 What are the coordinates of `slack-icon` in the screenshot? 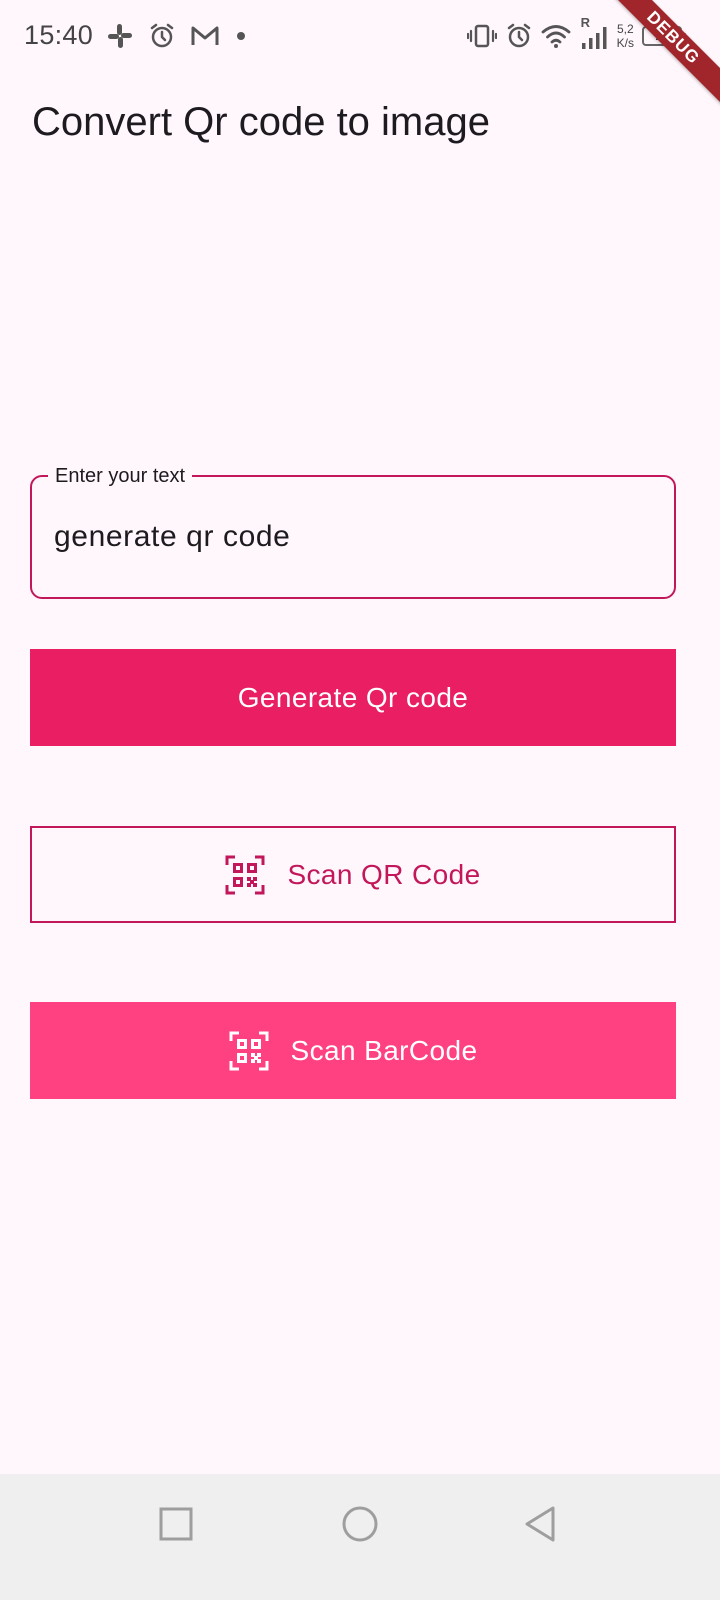 It's located at (120, 36).